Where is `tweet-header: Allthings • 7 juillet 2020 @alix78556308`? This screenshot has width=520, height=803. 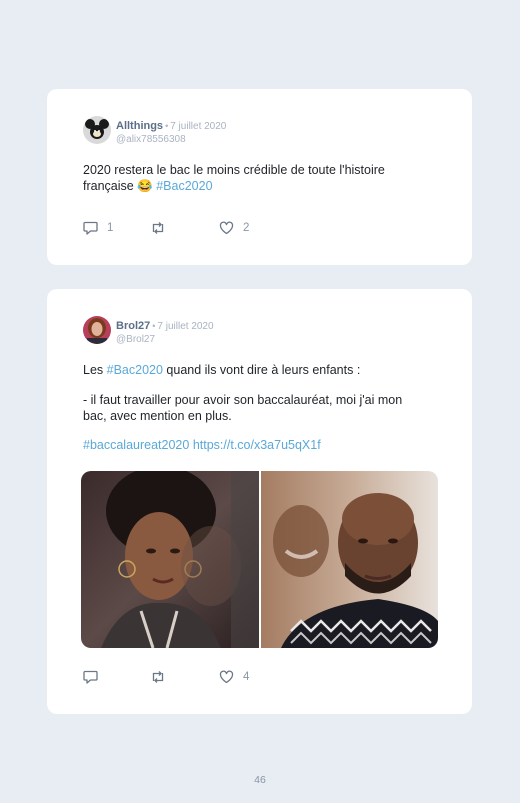 tweet-header: Allthings • 7 juillet 2020 @alix78556308 is located at coordinates (258, 131).